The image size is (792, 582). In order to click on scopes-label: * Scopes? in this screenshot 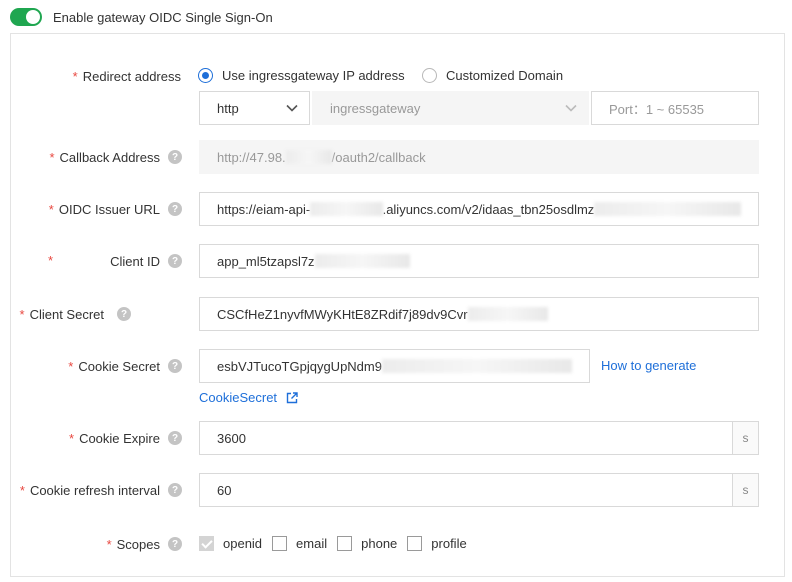, I will do `click(96, 544)`.